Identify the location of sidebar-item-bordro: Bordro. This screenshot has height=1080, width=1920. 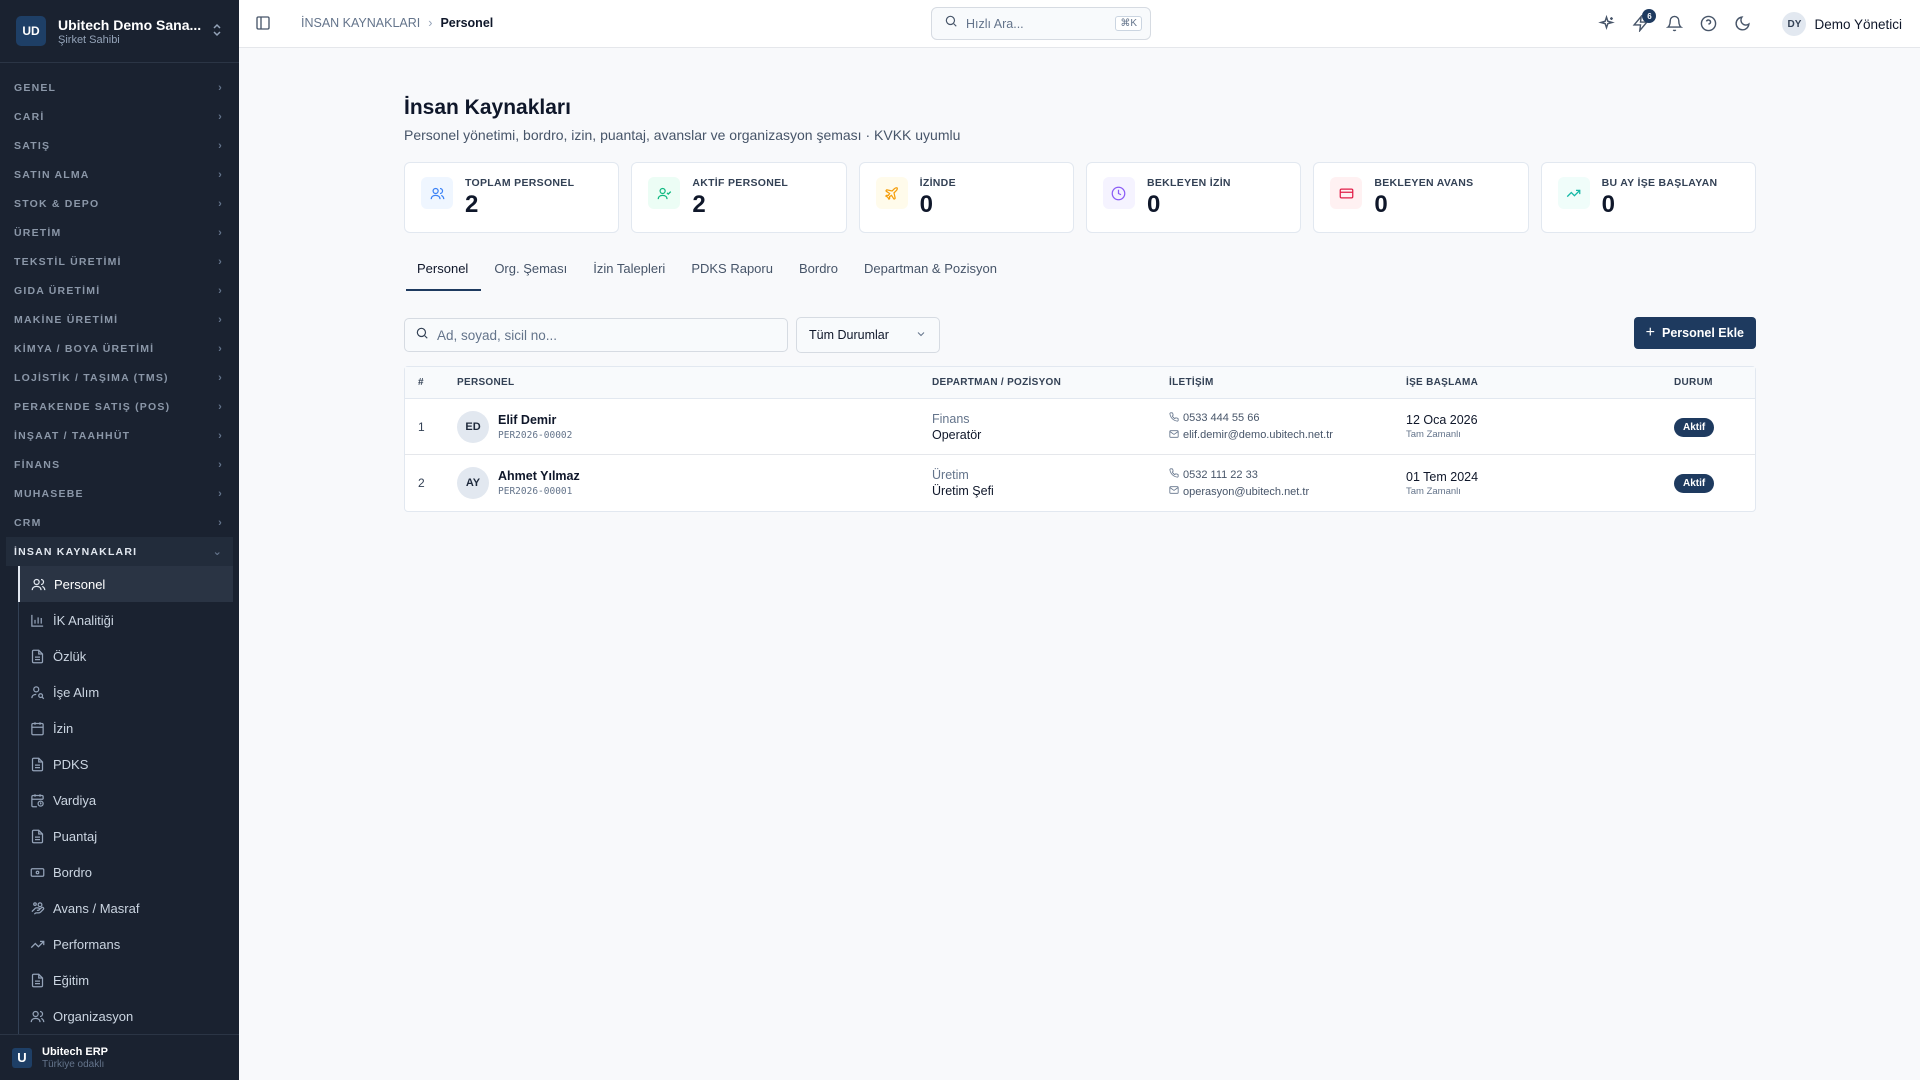
(126, 872).